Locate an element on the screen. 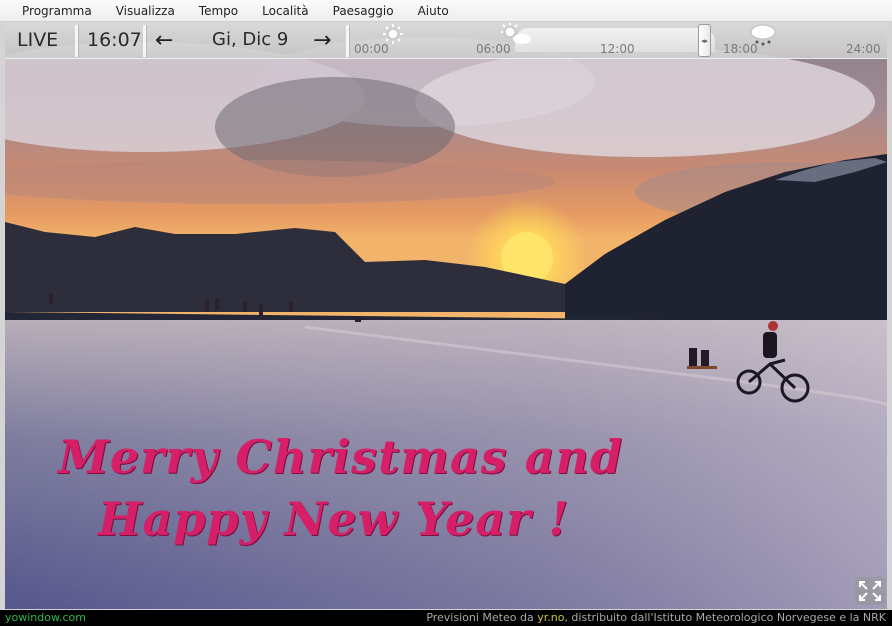 This screenshot has width=892, height=626. fullscreen-button is located at coordinates (870, 591).